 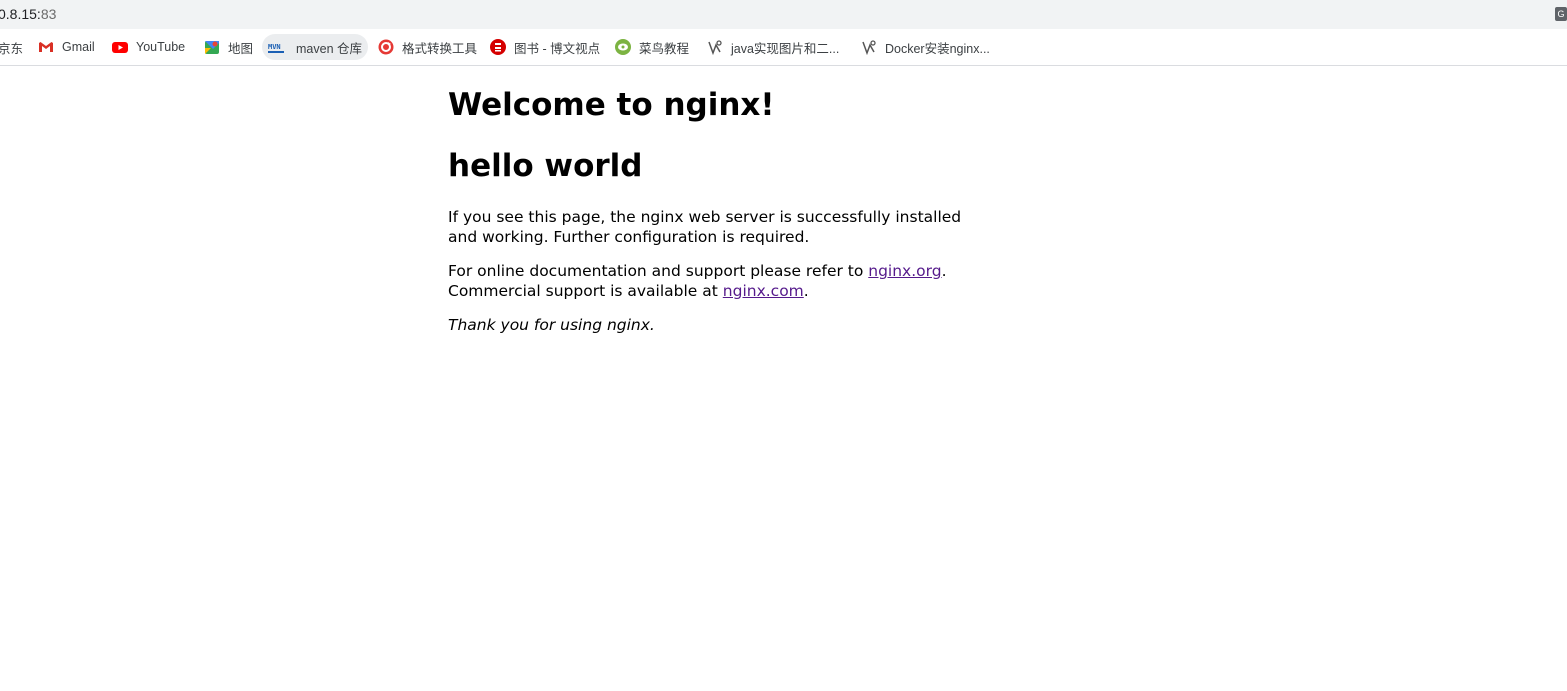 What do you see at coordinates (120, 47) in the screenshot?
I see `youtube-icon` at bounding box center [120, 47].